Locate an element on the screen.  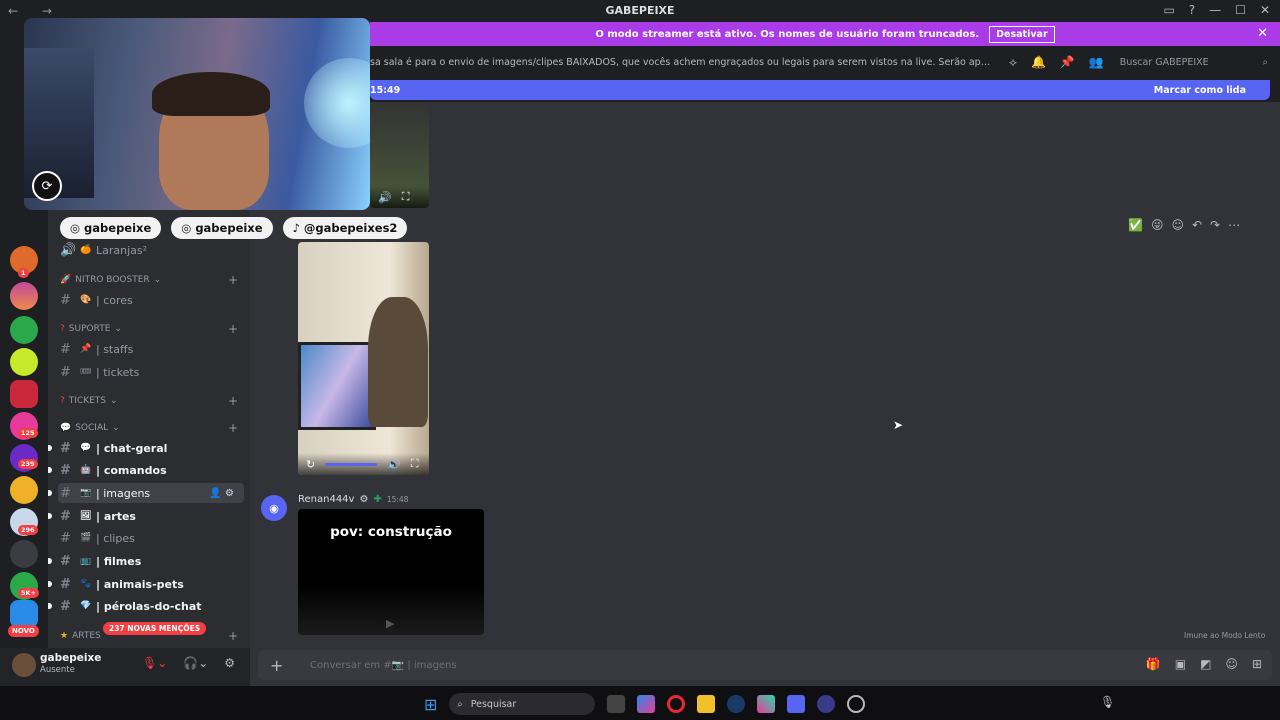
sticker-icon: ◩ is located at coordinates (1205, 664).